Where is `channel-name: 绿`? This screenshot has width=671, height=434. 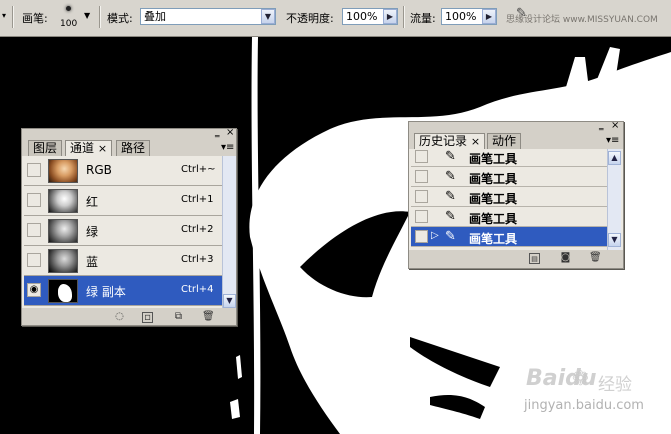 channel-name: 绿 is located at coordinates (92, 232).